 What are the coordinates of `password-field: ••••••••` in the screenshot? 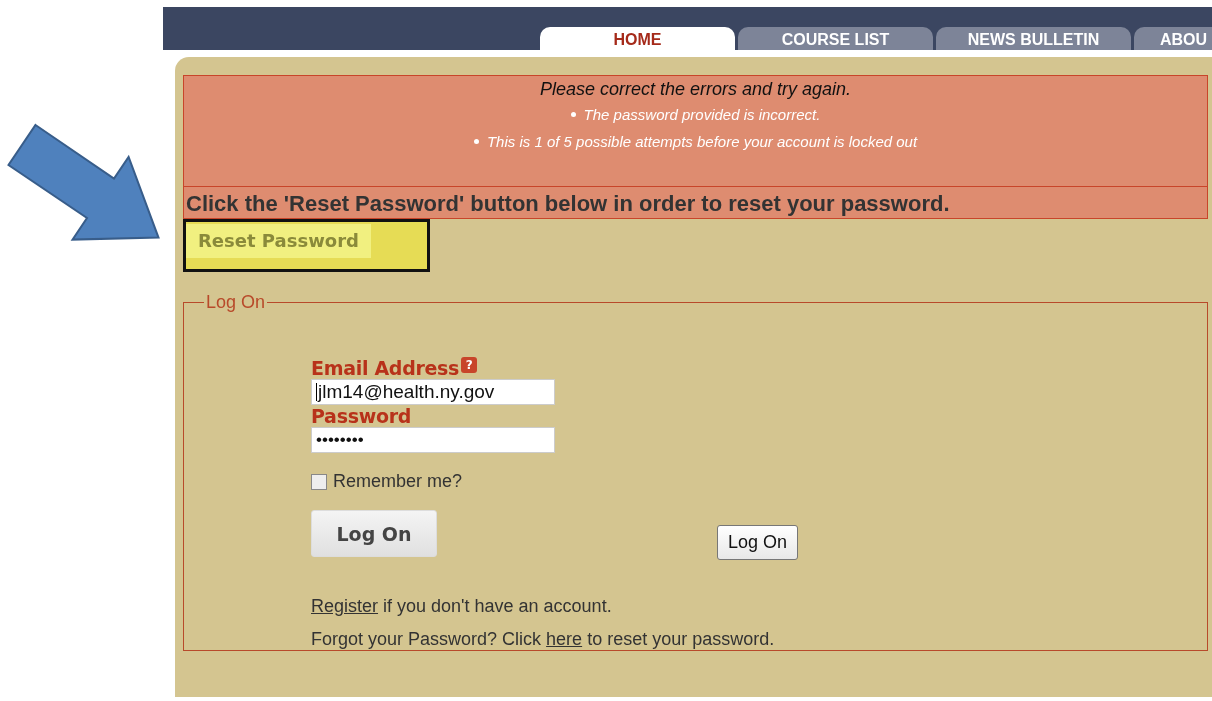 It's located at (433, 440).